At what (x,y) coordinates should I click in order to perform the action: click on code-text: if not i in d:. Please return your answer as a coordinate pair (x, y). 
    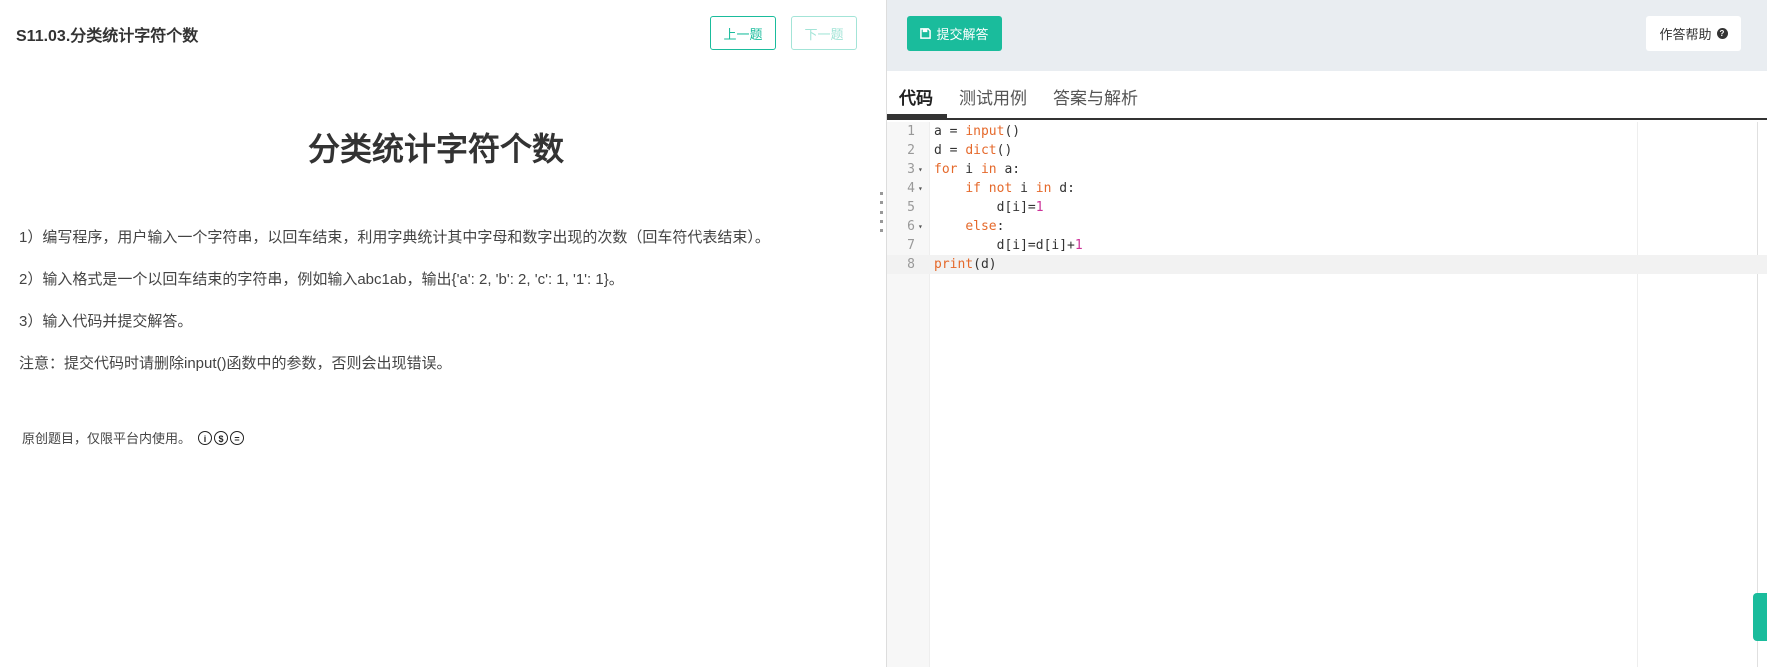
    Looking at the image, I should click on (1020, 188).